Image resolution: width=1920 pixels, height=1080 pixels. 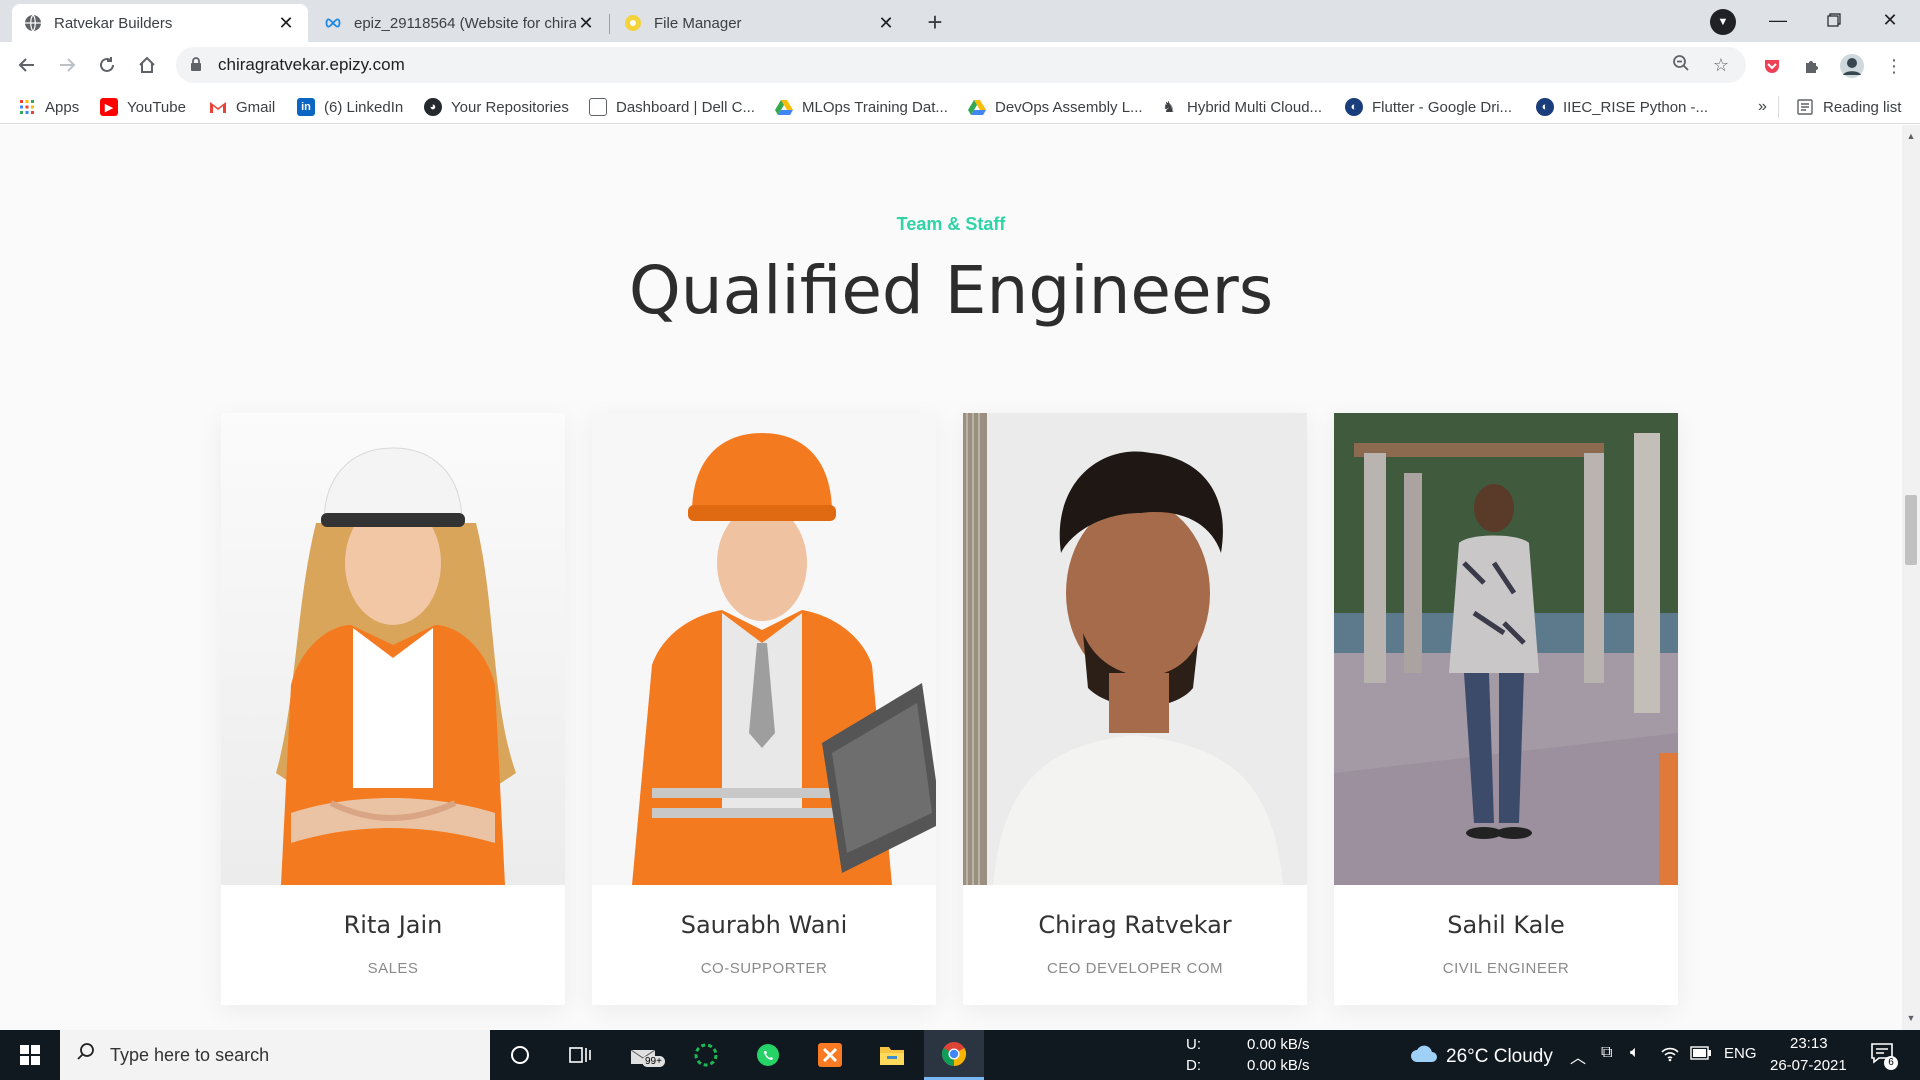 What do you see at coordinates (951, 224) in the screenshot?
I see `section-subtitle: Team & Staff` at bounding box center [951, 224].